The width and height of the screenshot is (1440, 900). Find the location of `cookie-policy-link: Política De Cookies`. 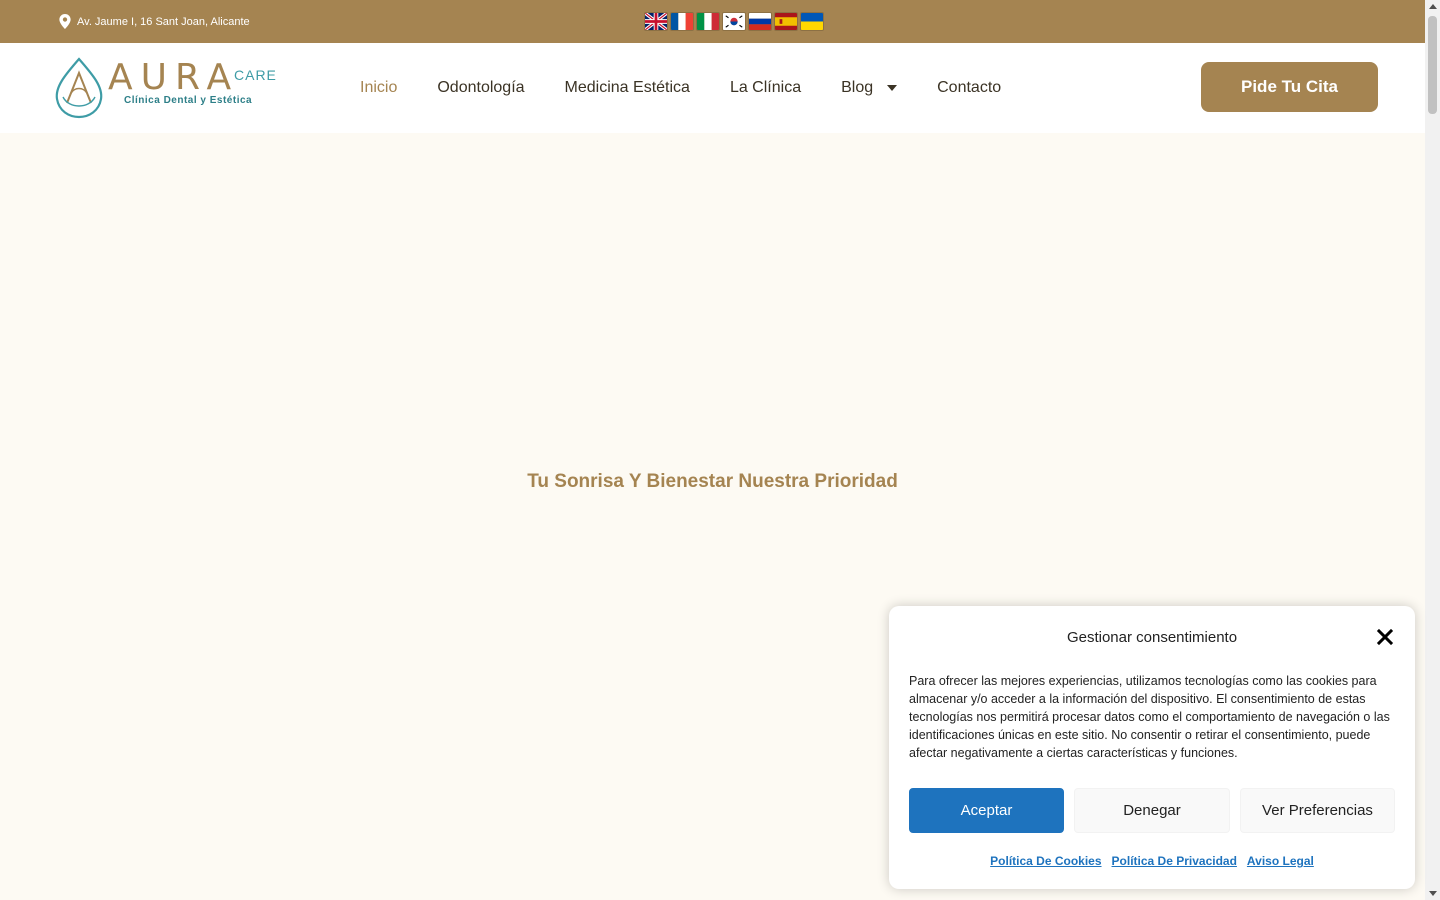

cookie-policy-link: Política De Cookies is located at coordinates (1045, 861).